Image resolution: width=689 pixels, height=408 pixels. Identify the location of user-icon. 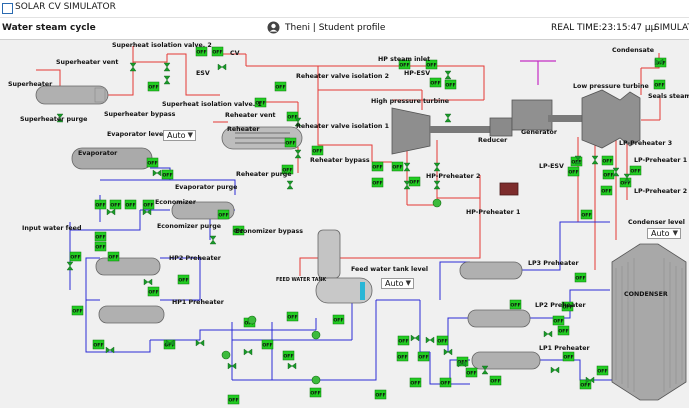
(273, 27).